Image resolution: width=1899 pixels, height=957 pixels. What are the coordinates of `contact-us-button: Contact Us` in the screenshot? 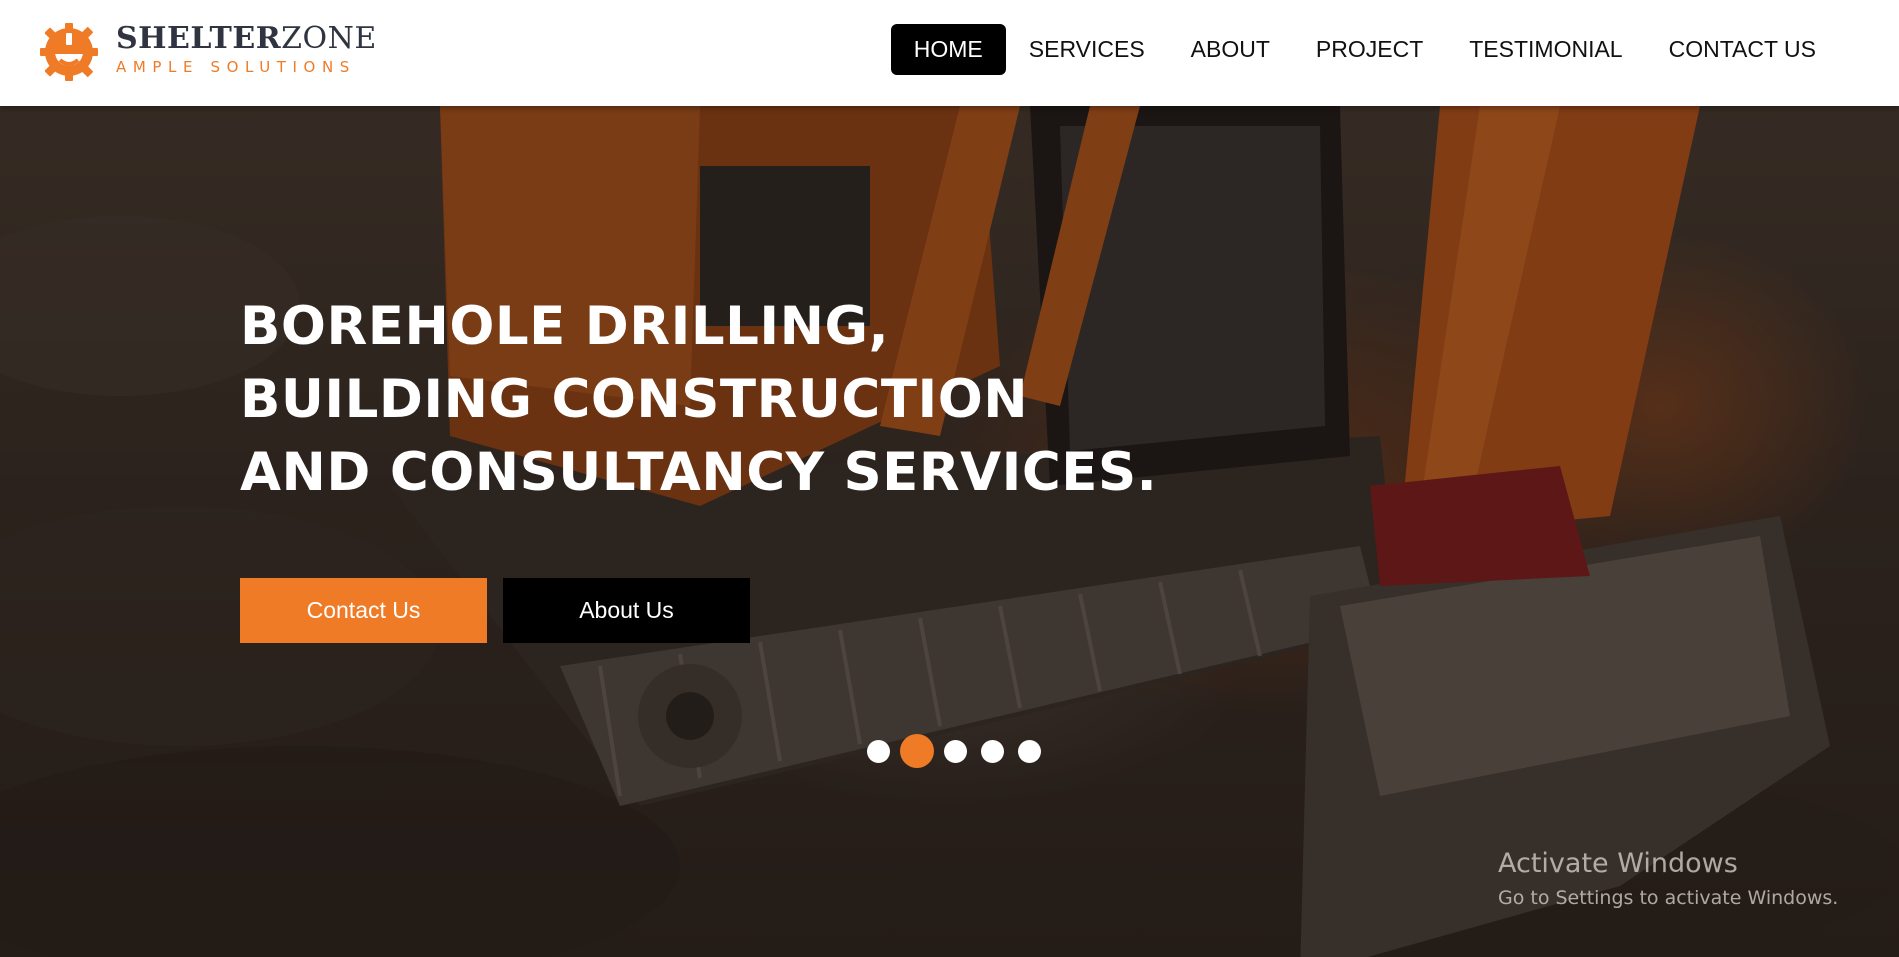 It's located at (363, 610).